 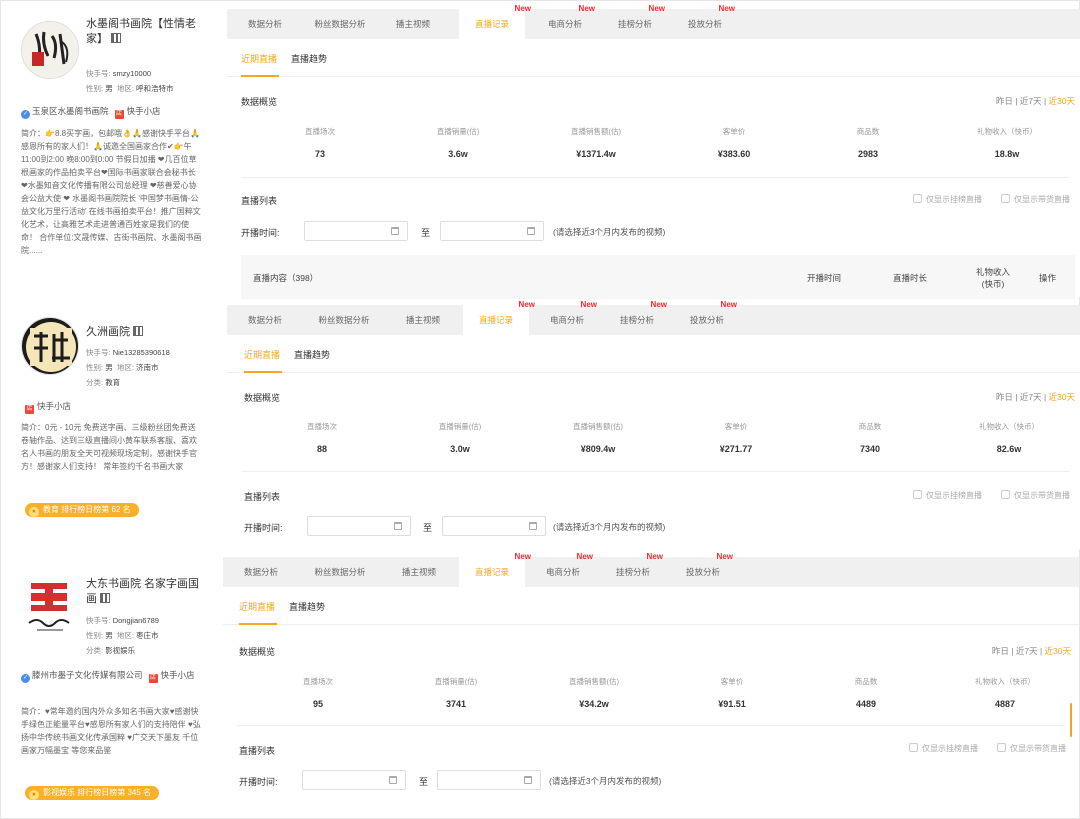 I want to click on to-label: 至, so click(x=424, y=782).